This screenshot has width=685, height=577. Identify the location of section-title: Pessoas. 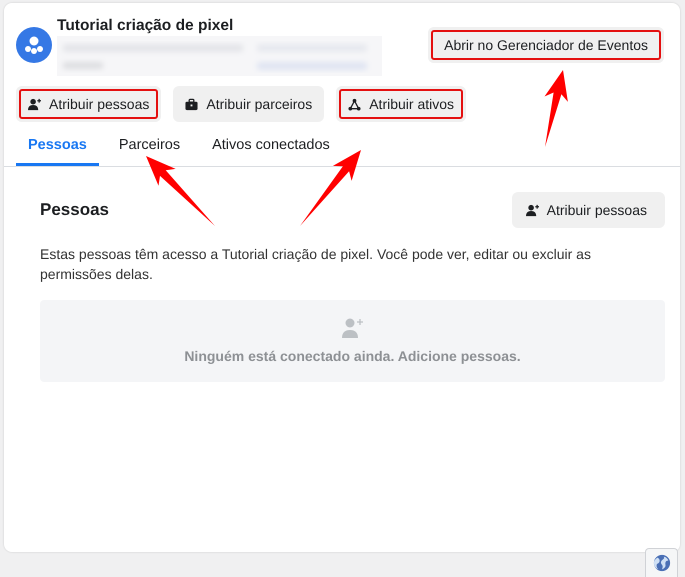
(74, 210).